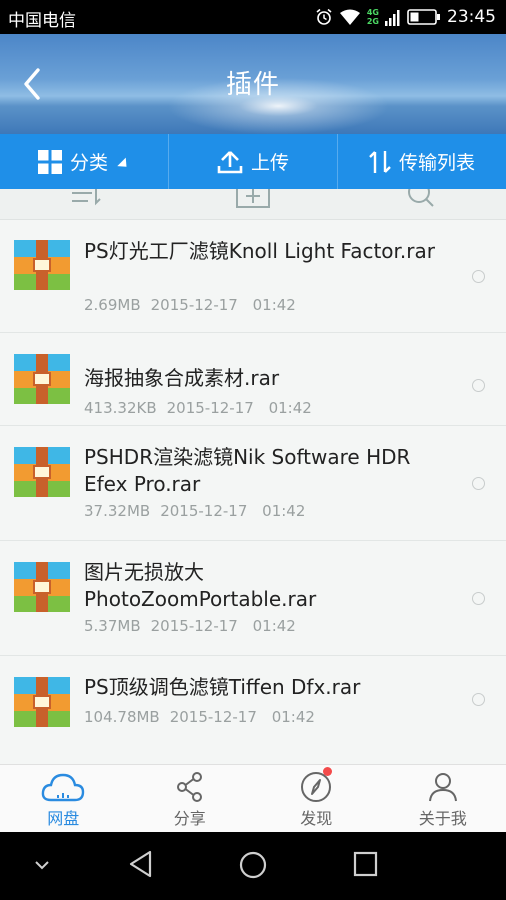 The image size is (506, 900). What do you see at coordinates (222, 687) in the screenshot?
I see `file-name: PS顶级调色滤镜Tiffen Dfx.rar` at bounding box center [222, 687].